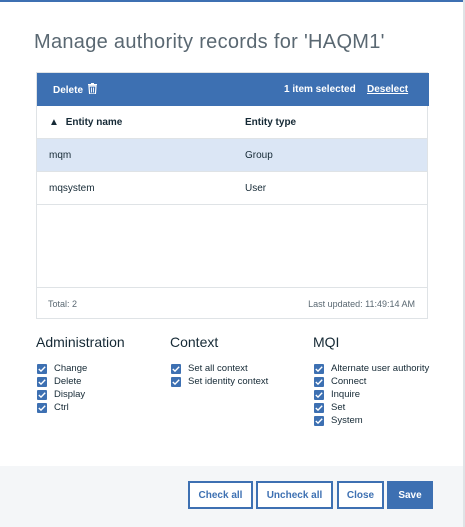  Describe the element at coordinates (371, 420) in the screenshot. I see `checkbox-system: System` at that location.